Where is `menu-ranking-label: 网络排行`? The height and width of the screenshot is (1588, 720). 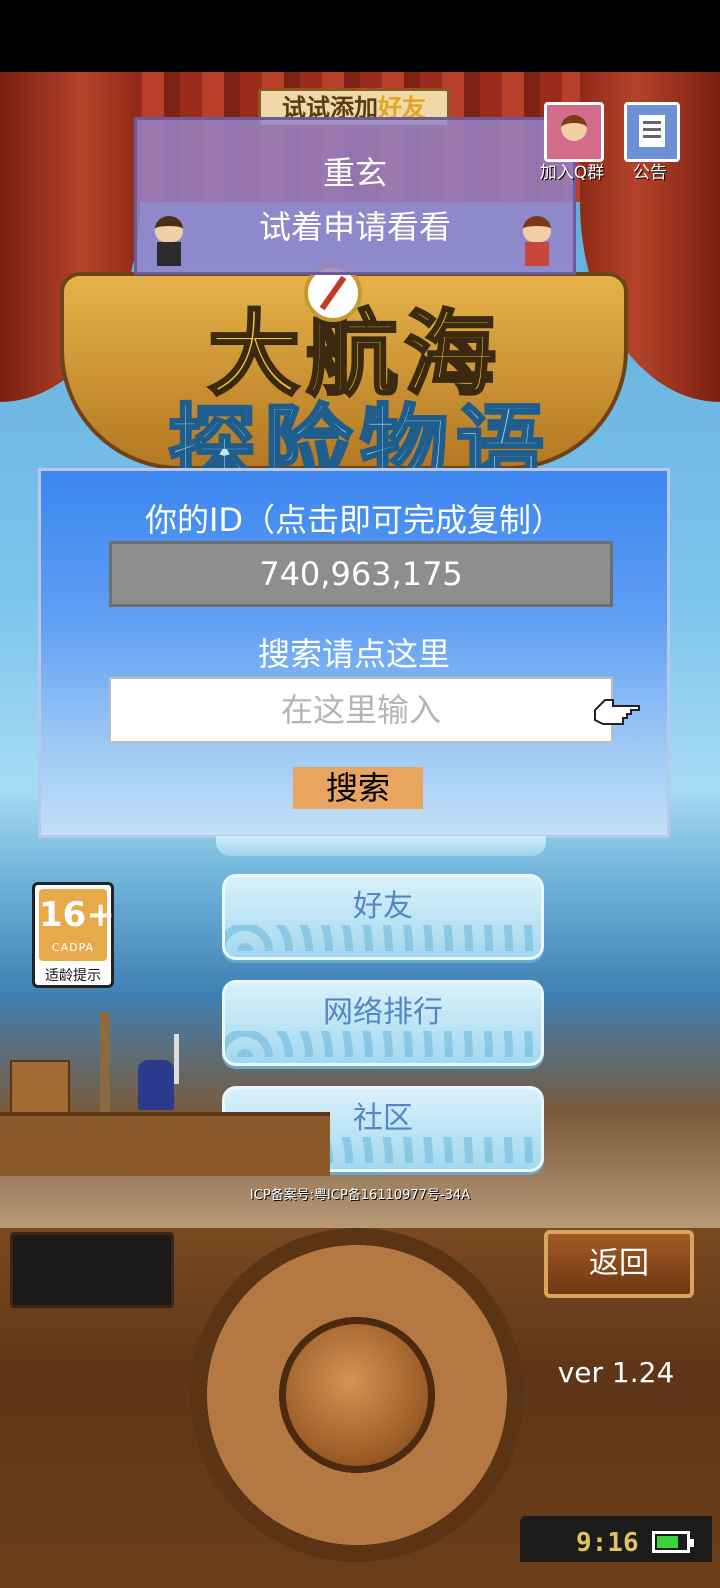 menu-ranking-label: 网络排行 is located at coordinates (383, 1012).